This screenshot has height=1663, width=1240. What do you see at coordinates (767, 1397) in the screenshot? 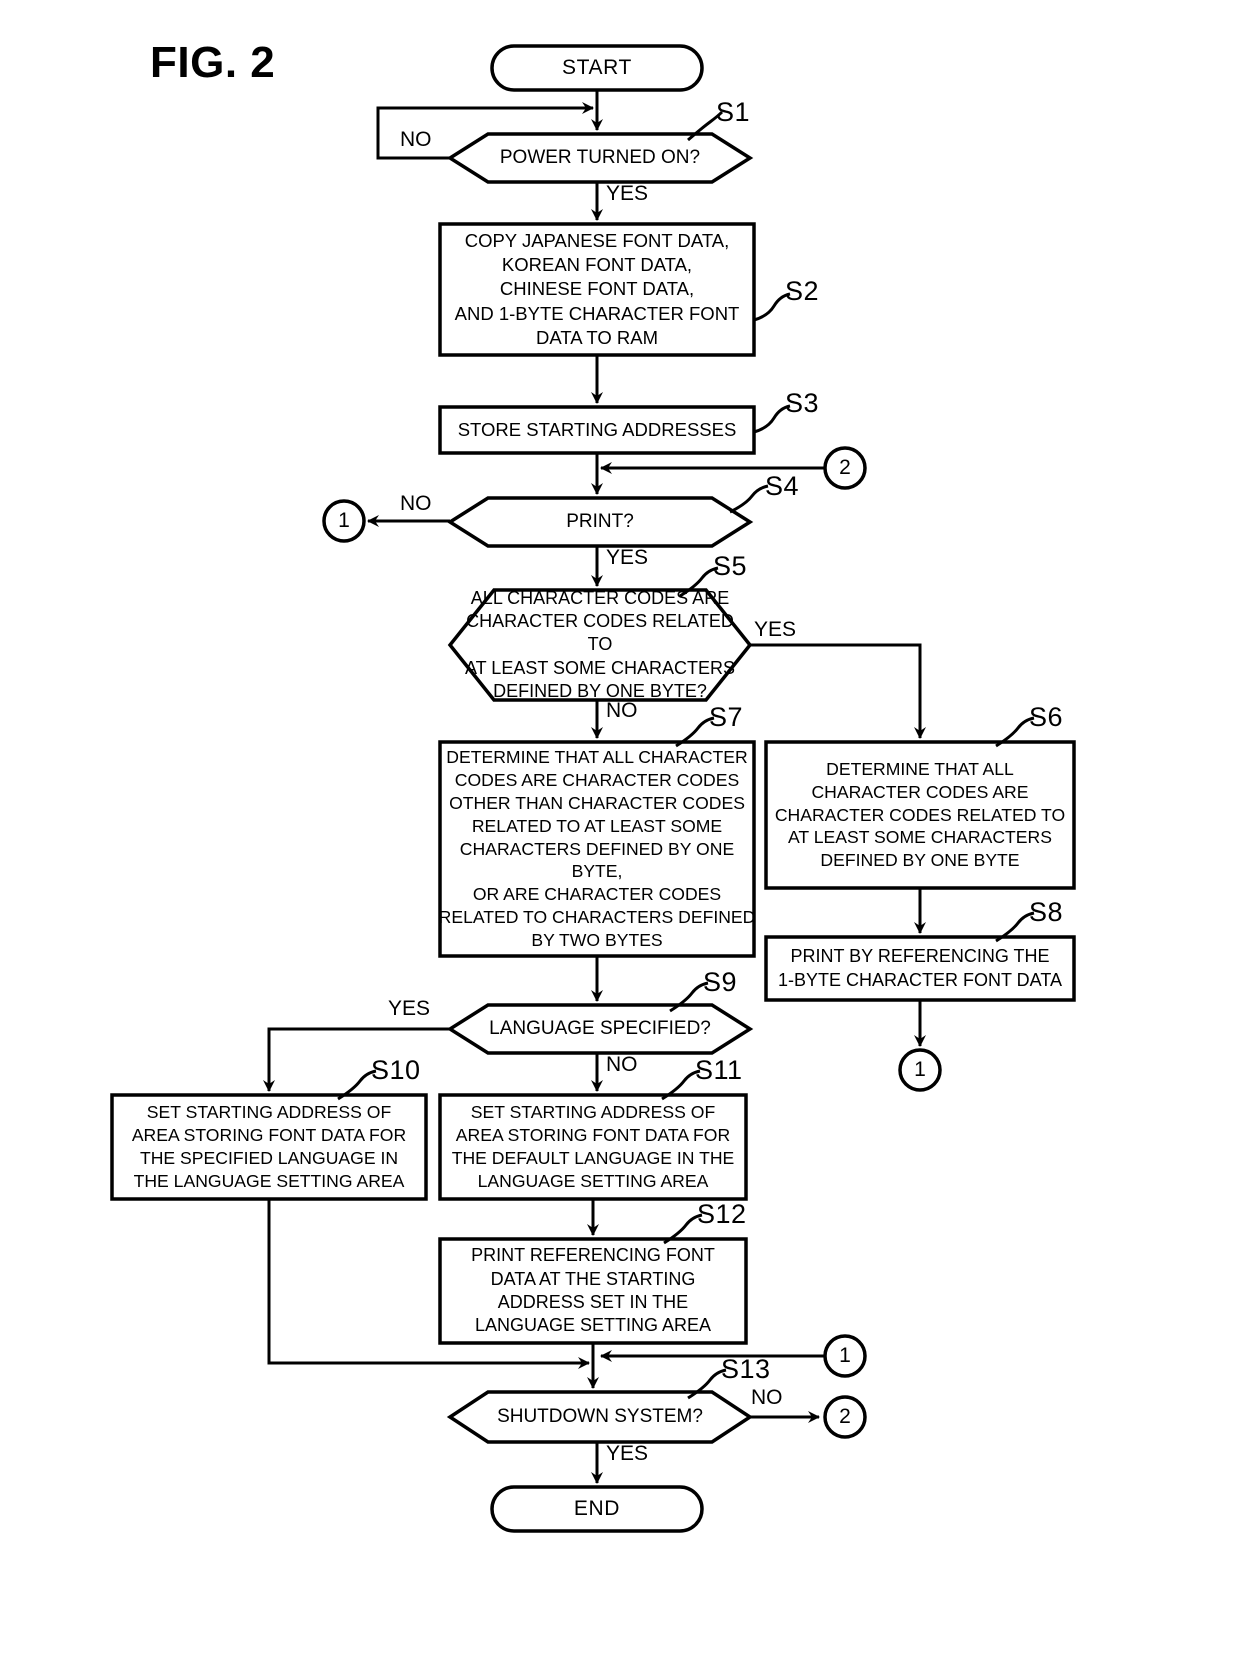
I see `edge-label-s13-no: NO` at bounding box center [767, 1397].